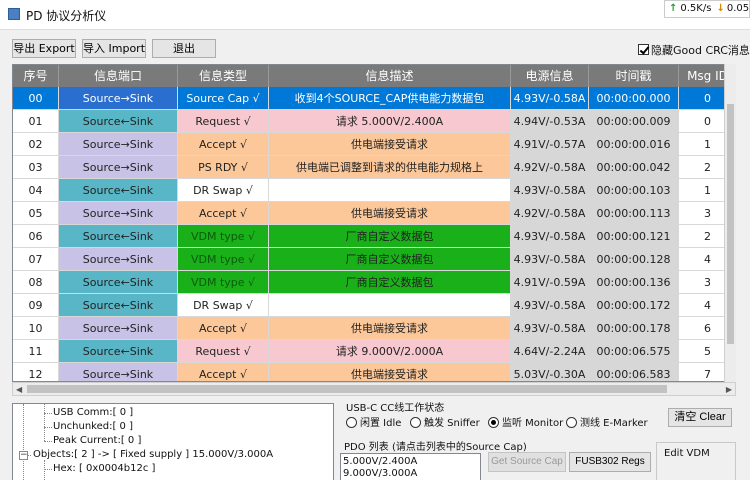  What do you see at coordinates (527, 462) in the screenshot?
I see `get-source-cap-button: Get Source Cap` at bounding box center [527, 462].